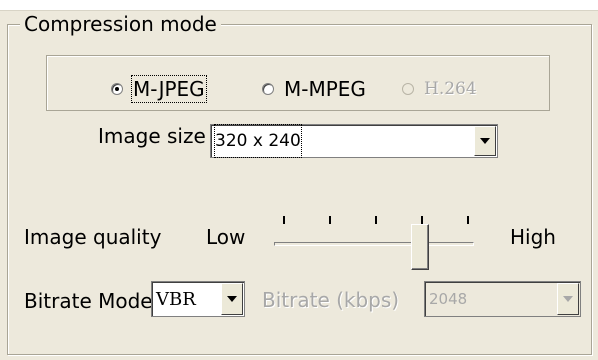  I want to click on radio-mmpeg: M-MPEG, so click(314, 89).